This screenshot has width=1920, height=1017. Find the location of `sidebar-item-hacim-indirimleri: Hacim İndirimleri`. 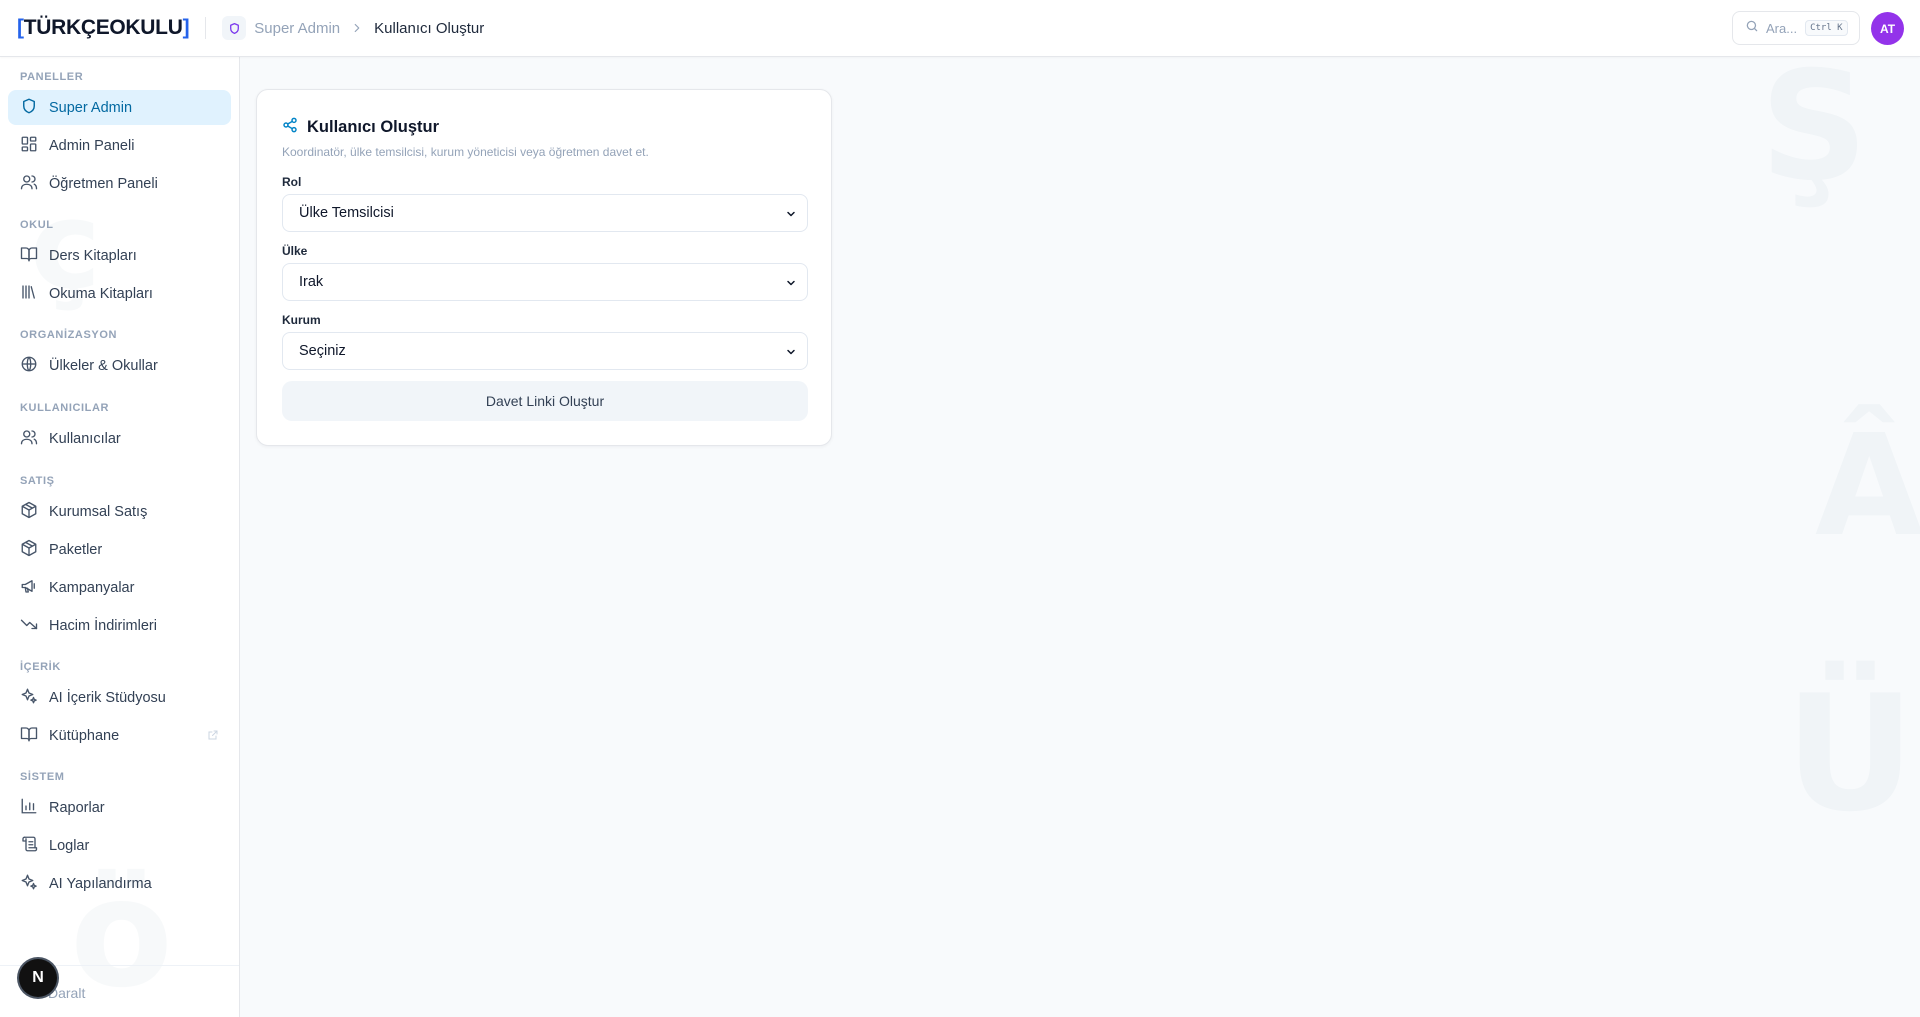

sidebar-item-hacim-indirimleri: Hacim İndirimleri is located at coordinates (119, 625).